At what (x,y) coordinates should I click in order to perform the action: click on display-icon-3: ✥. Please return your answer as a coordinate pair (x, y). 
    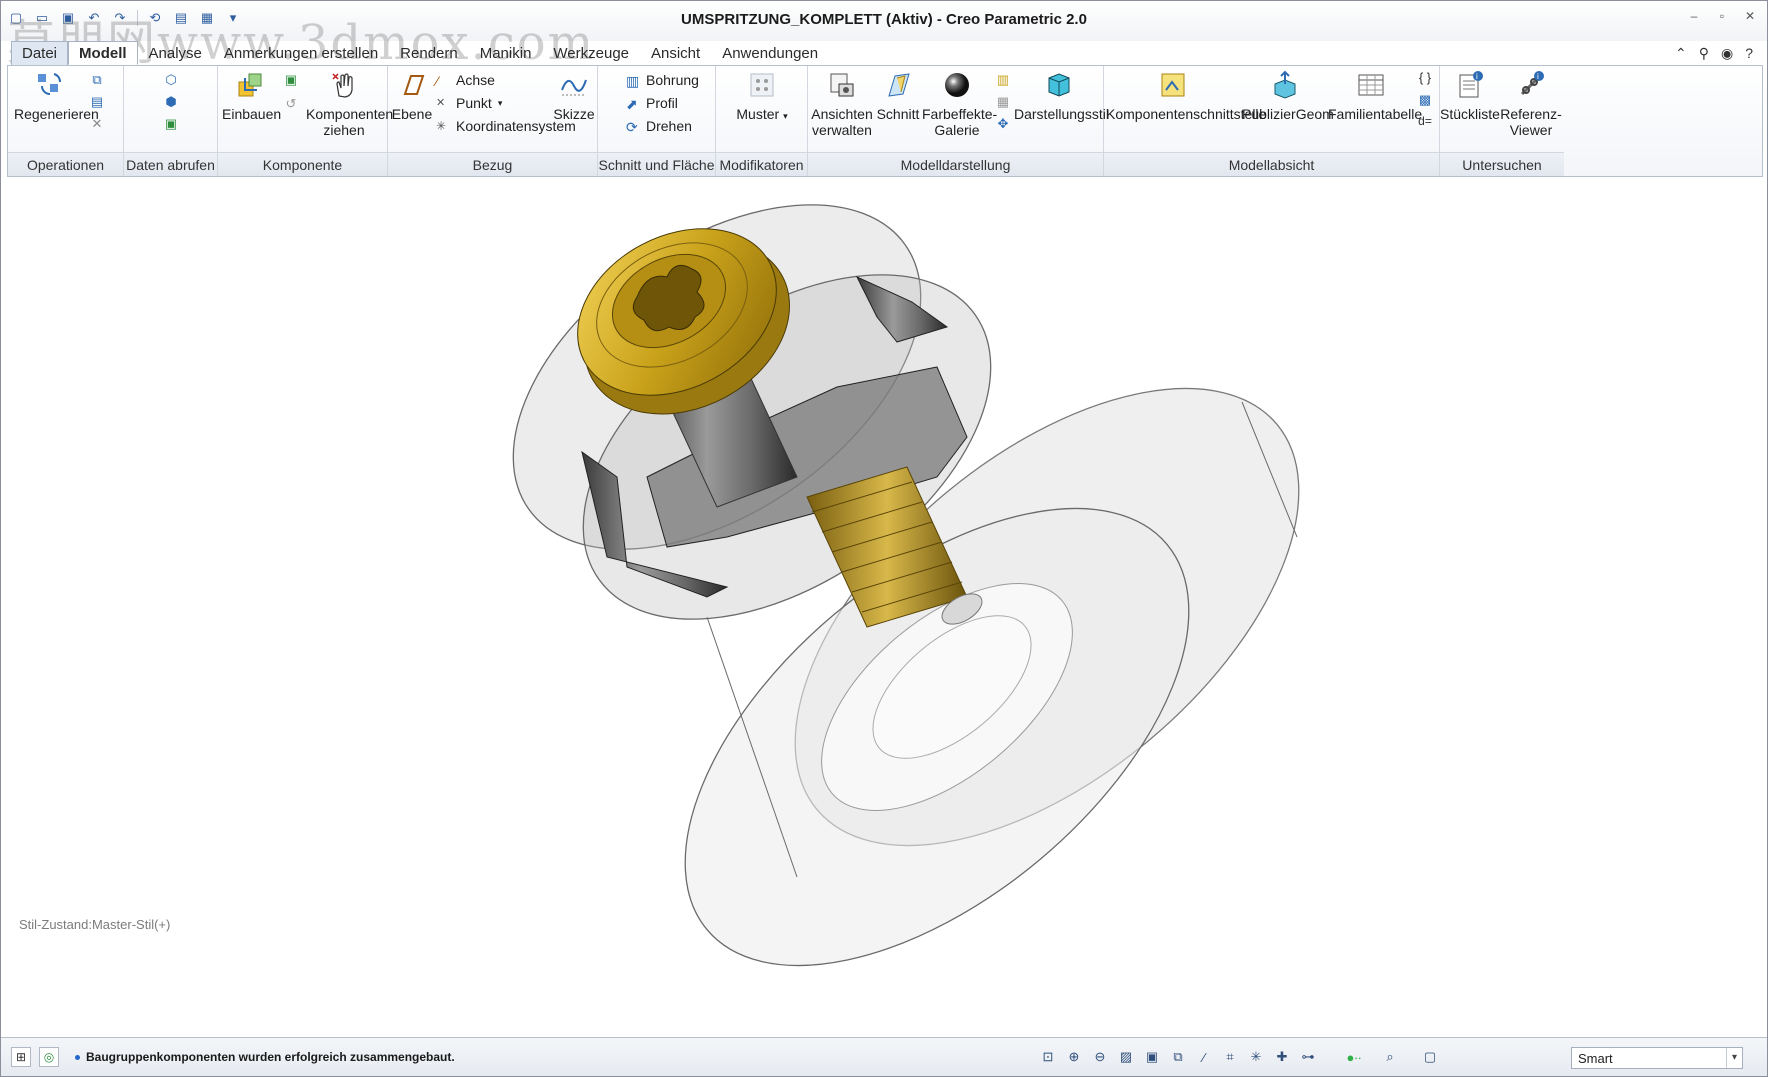
    Looking at the image, I should click on (1003, 125).